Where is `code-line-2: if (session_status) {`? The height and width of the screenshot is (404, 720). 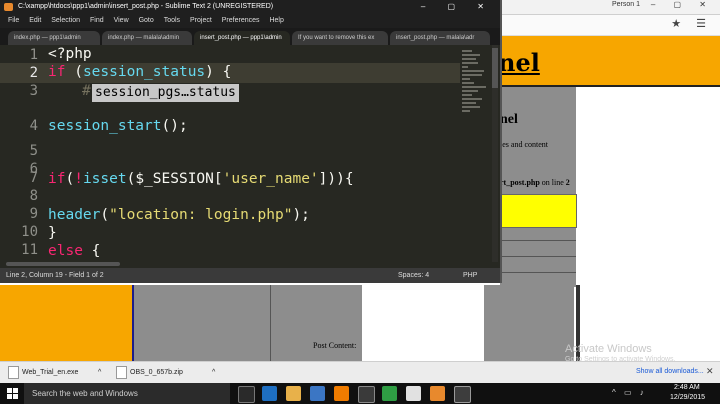
code-line-2: if (session_status) { is located at coordinates (139, 72).